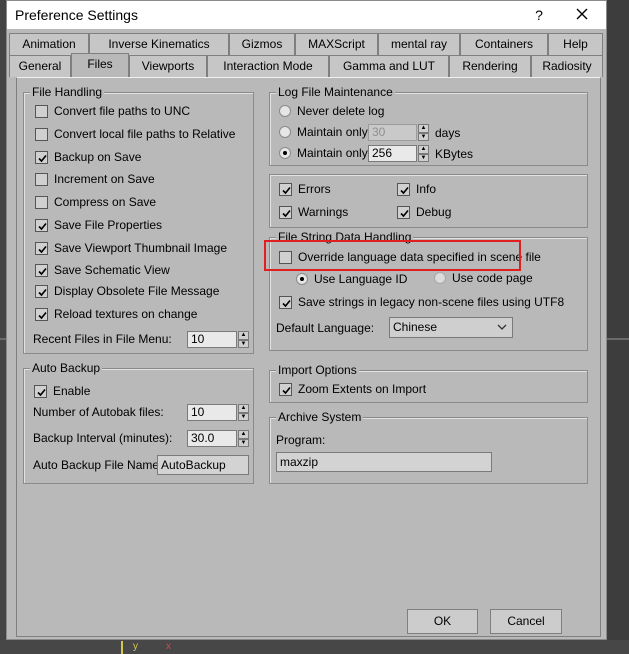 The image size is (629, 654). What do you see at coordinates (317, 370) in the screenshot?
I see `import-options-label: Import Options` at bounding box center [317, 370].